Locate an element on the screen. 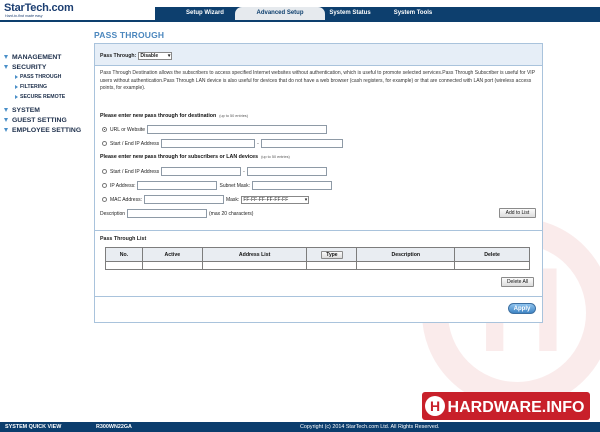 The width and height of the screenshot is (600, 432). hardware-info-logo: H HARDWARE.INFO is located at coordinates (506, 406).